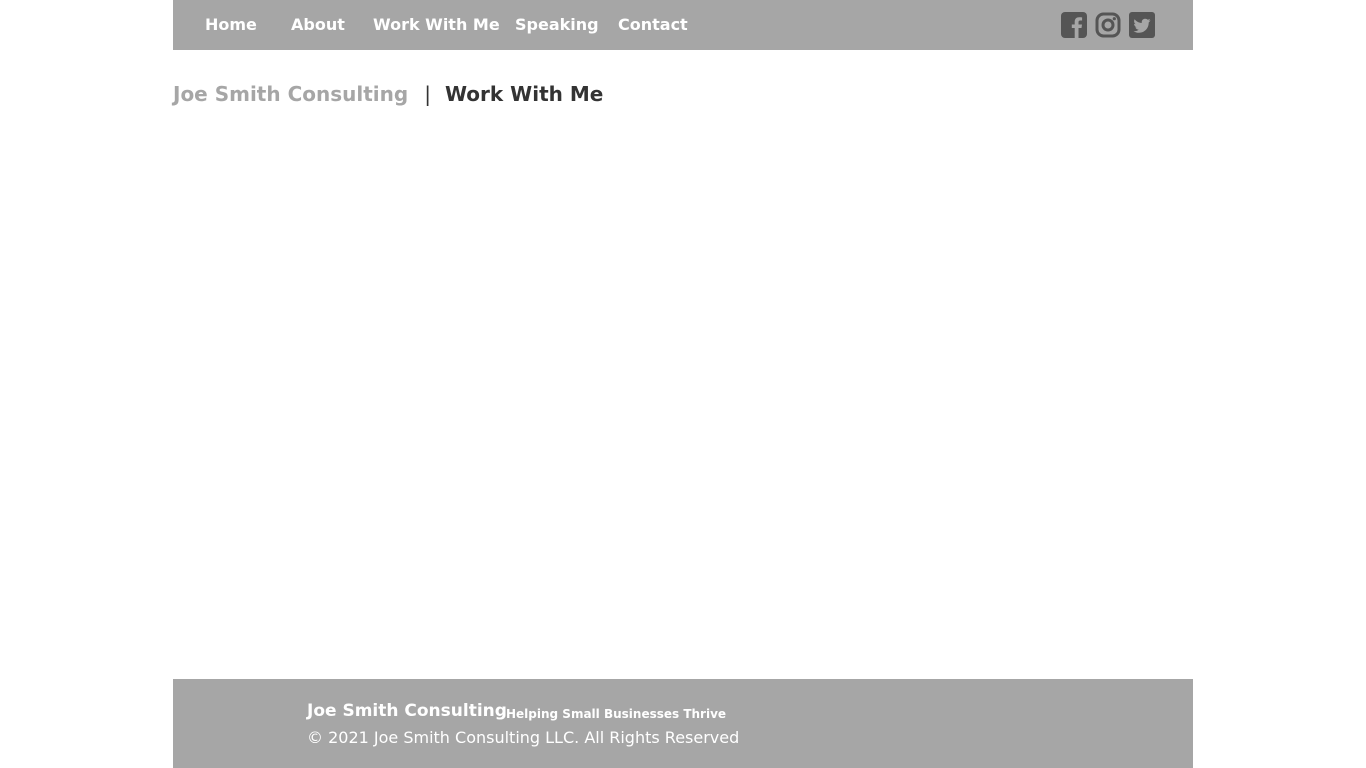 The image size is (1366, 768). I want to click on top-navigation-bar: Home About Work With Me Speaking Contact, so click(683, 25).